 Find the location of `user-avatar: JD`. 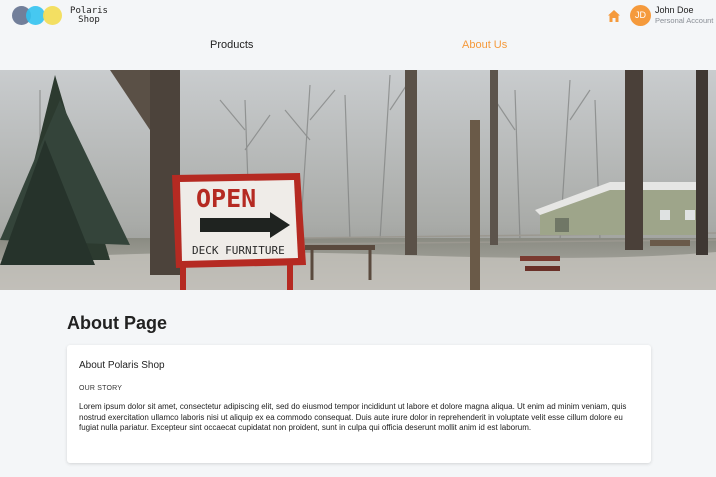

user-avatar: JD is located at coordinates (640, 15).